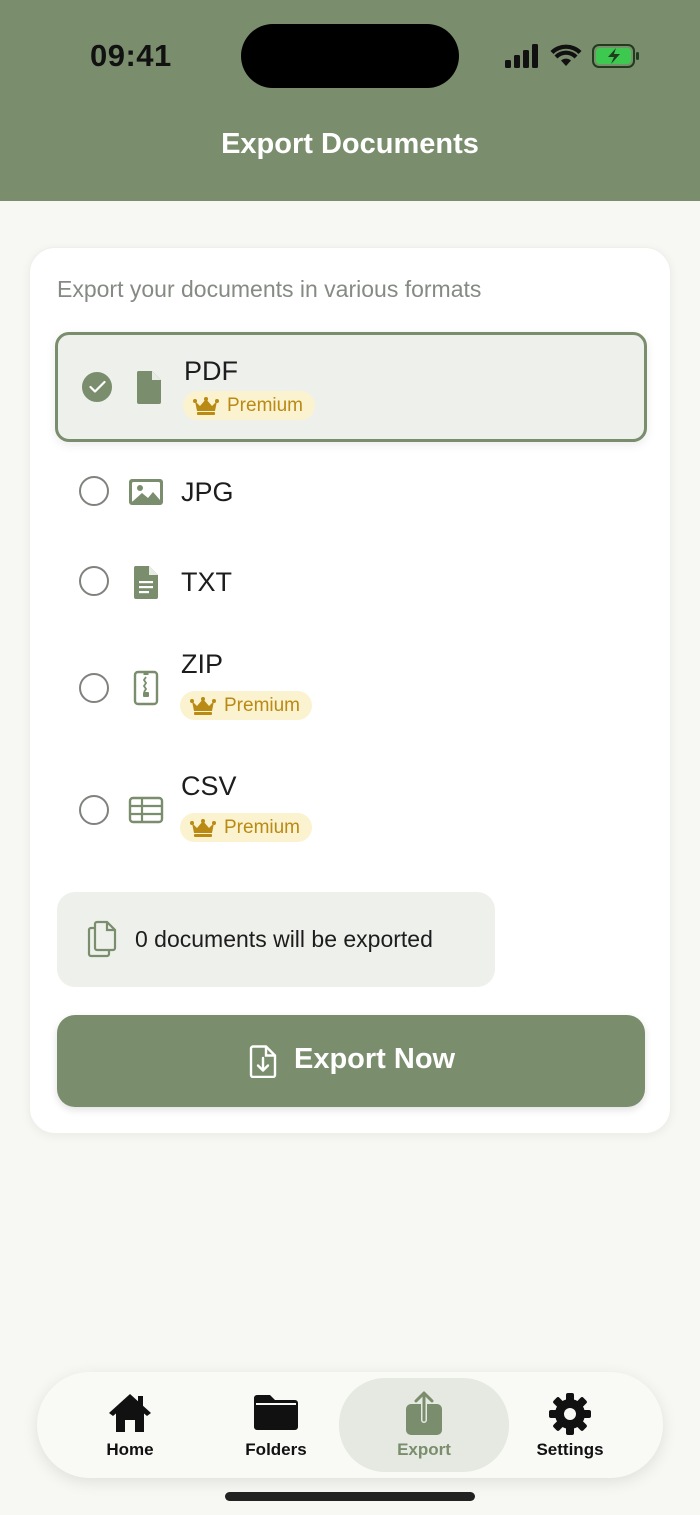 This screenshot has width=700, height=1515. Describe the element at coordinates (570, 1449) in the screenshot. I see `tab-label: Settings` at that location.